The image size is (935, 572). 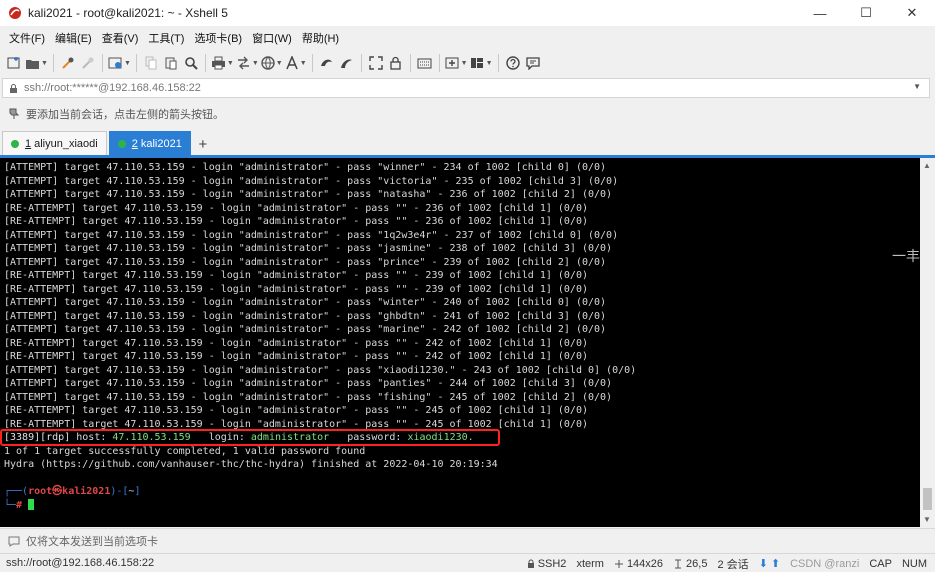 I want to click on maximize-button: ☐, so click(x=866, y=13).